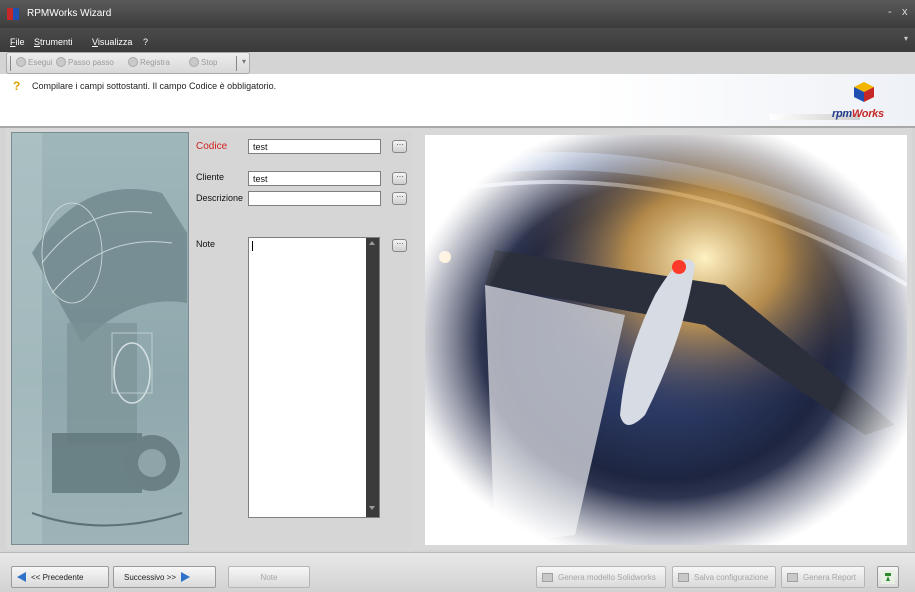 The width and height of the screenshot is (915, 592). I want to click on minimize-button: -, so click(890, 12).